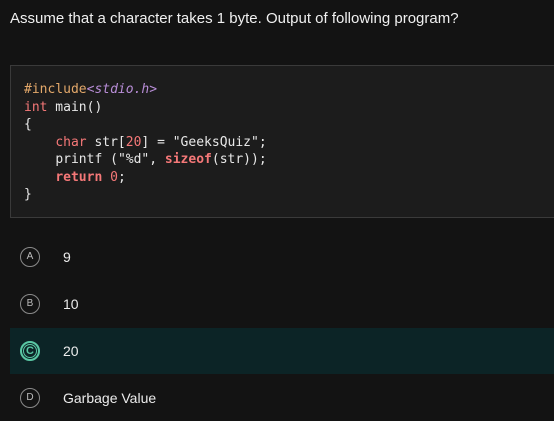 This screenshot has width=554, height=421. I want to click on option-a-letter: A, so click(30, 257).